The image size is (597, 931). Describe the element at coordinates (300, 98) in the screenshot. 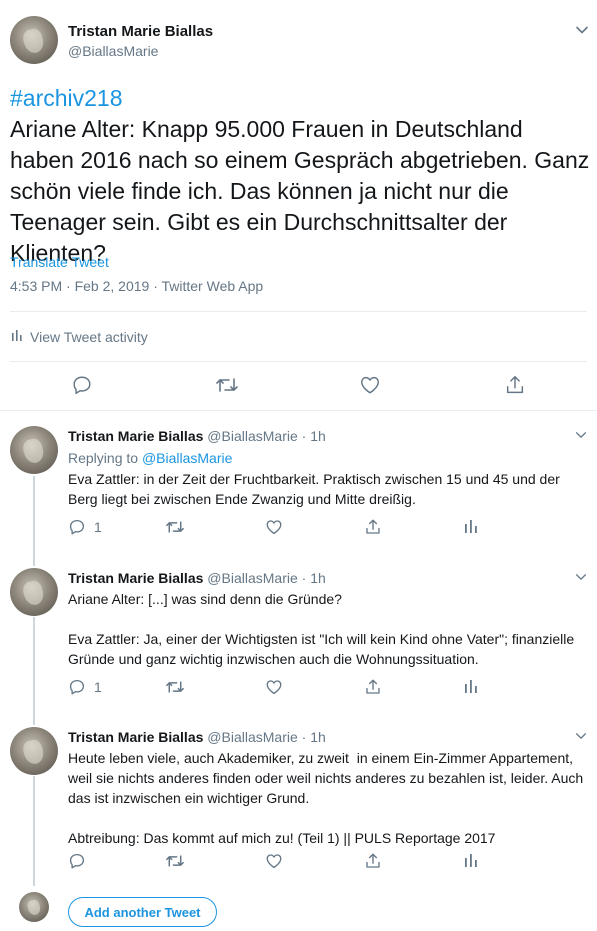

I see `hashtag-link: #archiv218` at that location.